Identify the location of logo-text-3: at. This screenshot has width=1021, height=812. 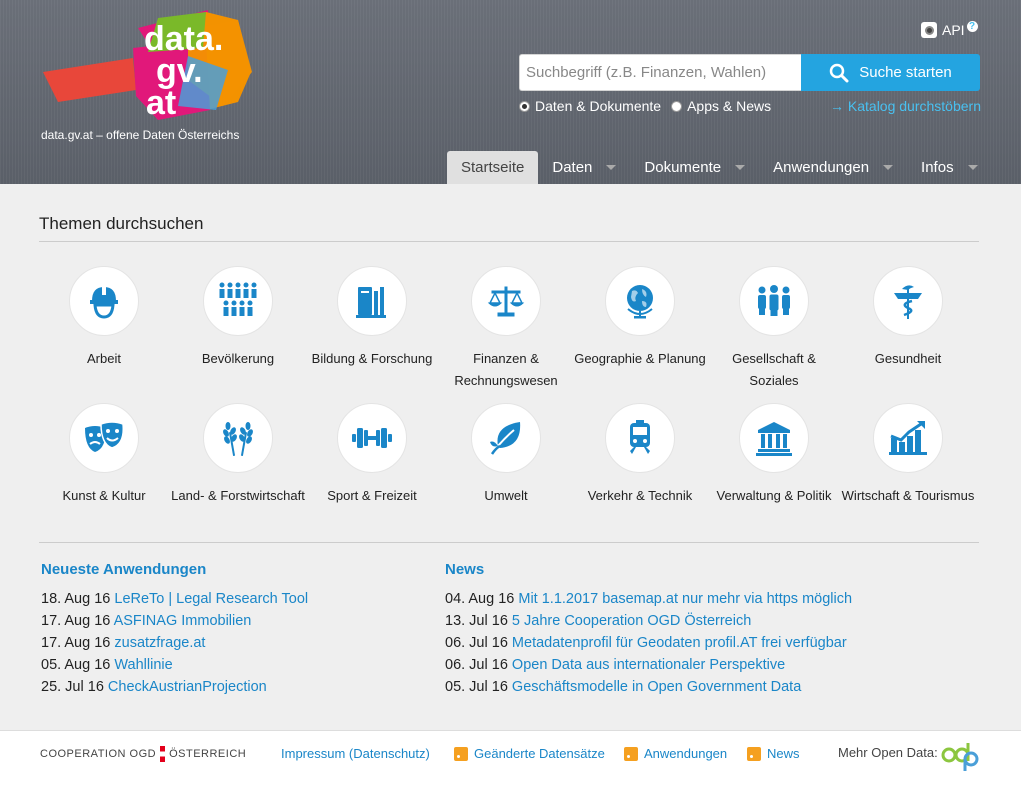
(161, 103).